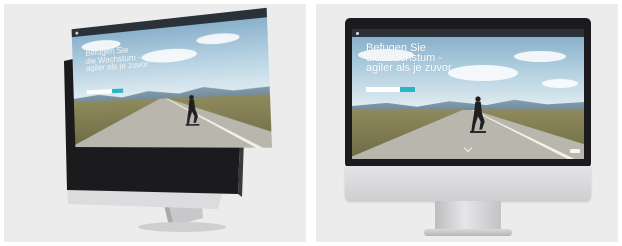 This screenshot has height=246, width=622. Describe the element at coordinates (575, 151) in the screenshot. I see `chat-badge-icon` at that location.